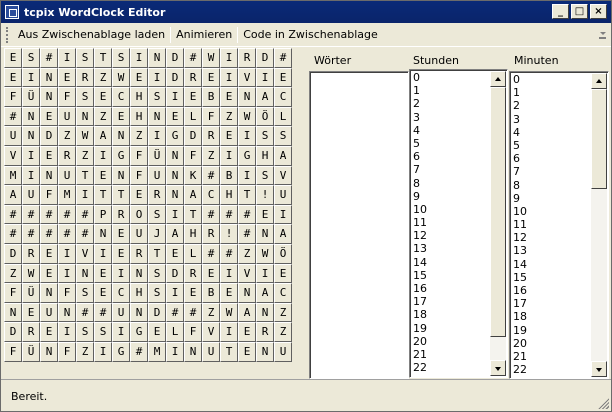 The height and width of the screenshot is (412, 612). I want to click on toolbar-grip, so click(8, 34).